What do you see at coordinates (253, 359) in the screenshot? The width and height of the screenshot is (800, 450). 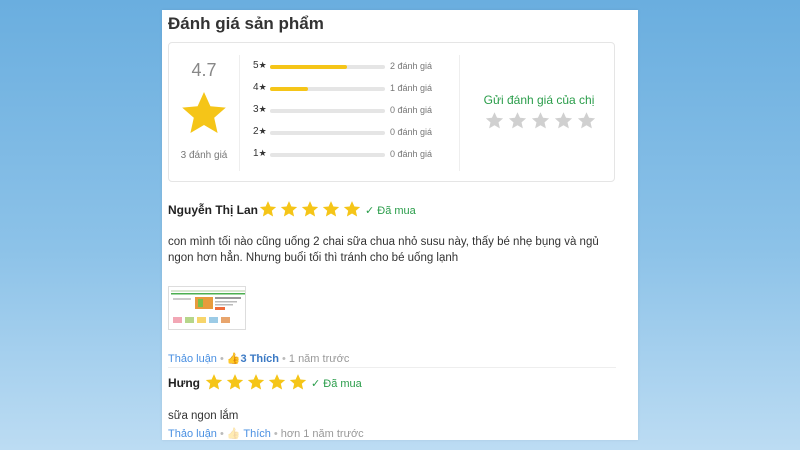 I see `like-button: 👍3 Thích` at bounding box center [253, 359].